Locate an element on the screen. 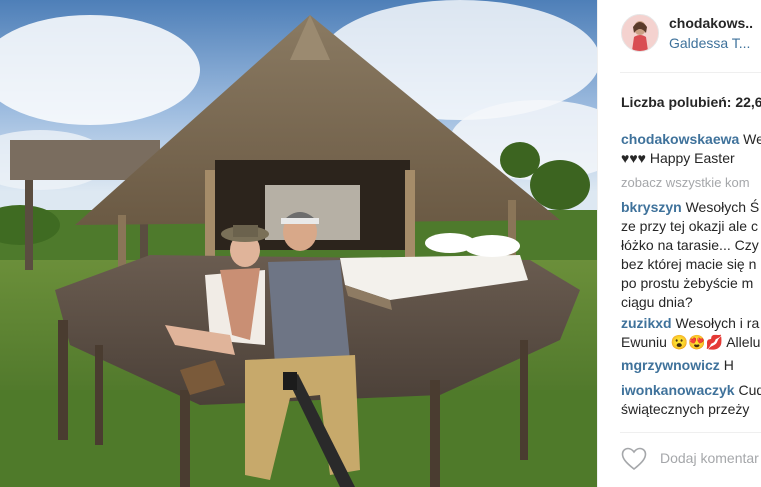 The image size is (761, 487). heart-outline-icon is located at coordinates (634, 459).